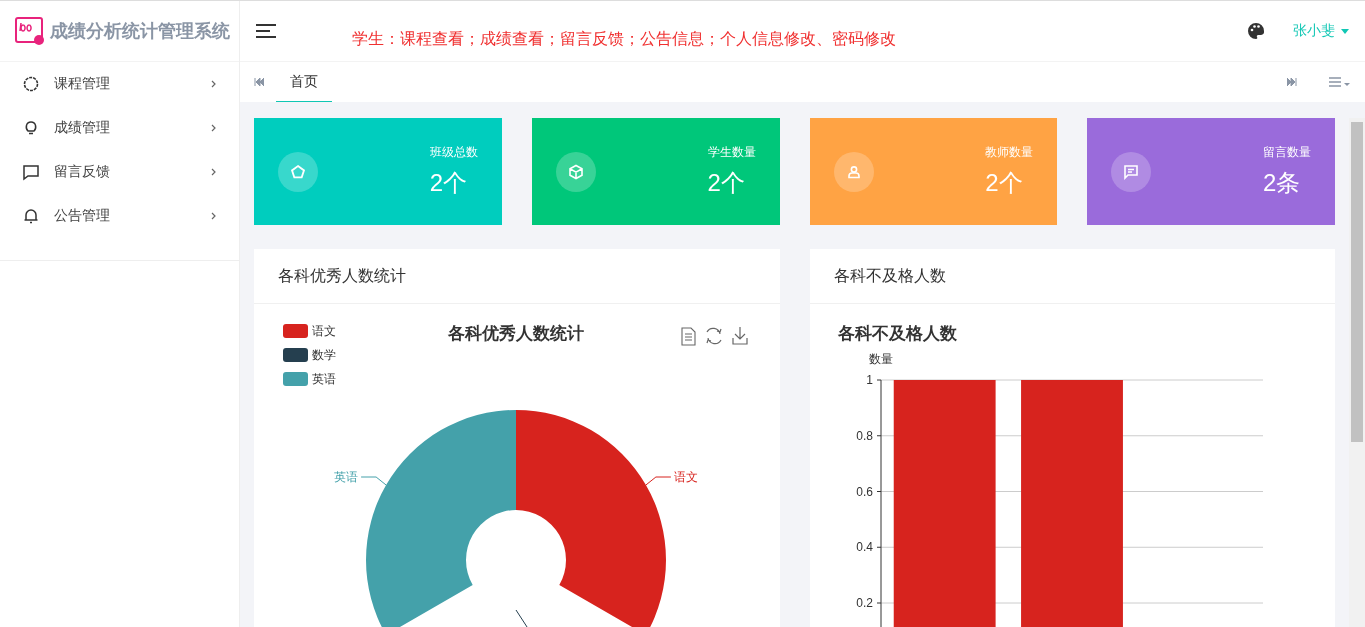 The image size is (1365, 627). I want to click on stat-label: 学生数量, so click(731, 152).